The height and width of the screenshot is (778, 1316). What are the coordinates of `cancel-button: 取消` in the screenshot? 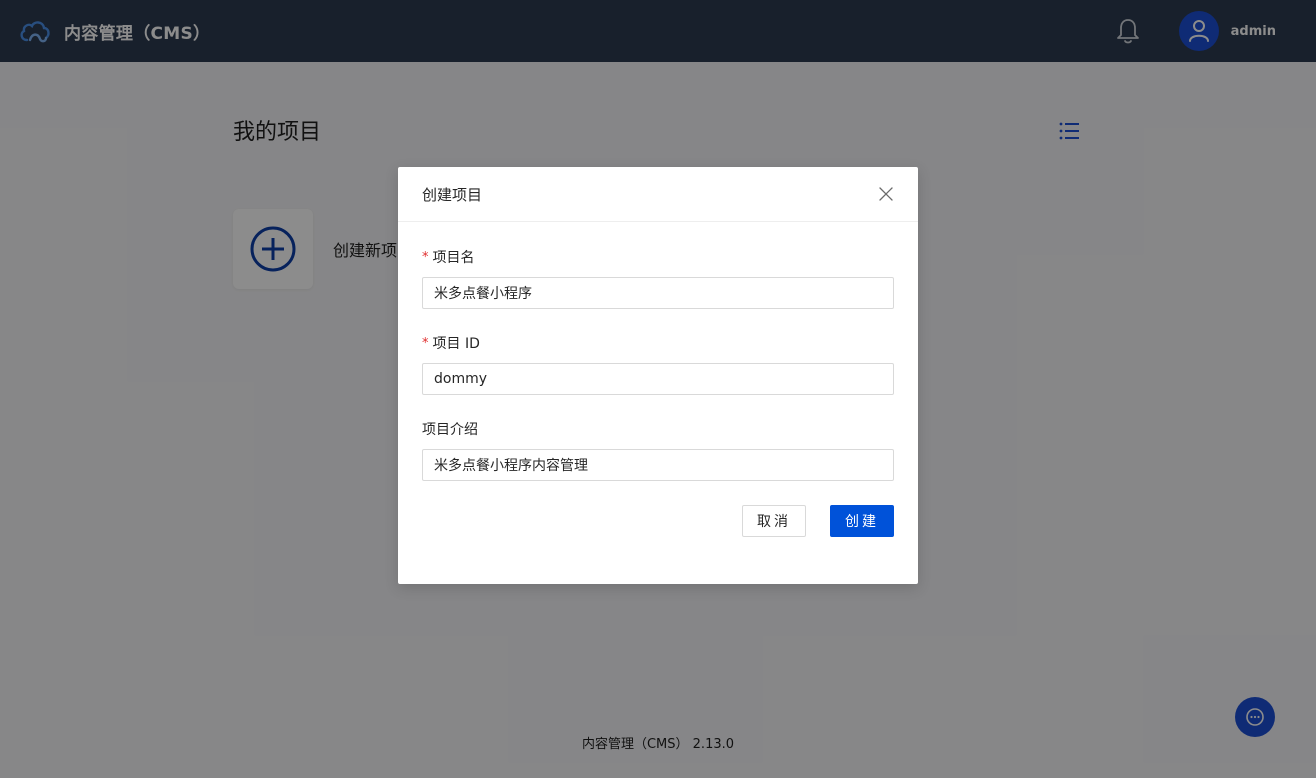 It's located at (774, 521).